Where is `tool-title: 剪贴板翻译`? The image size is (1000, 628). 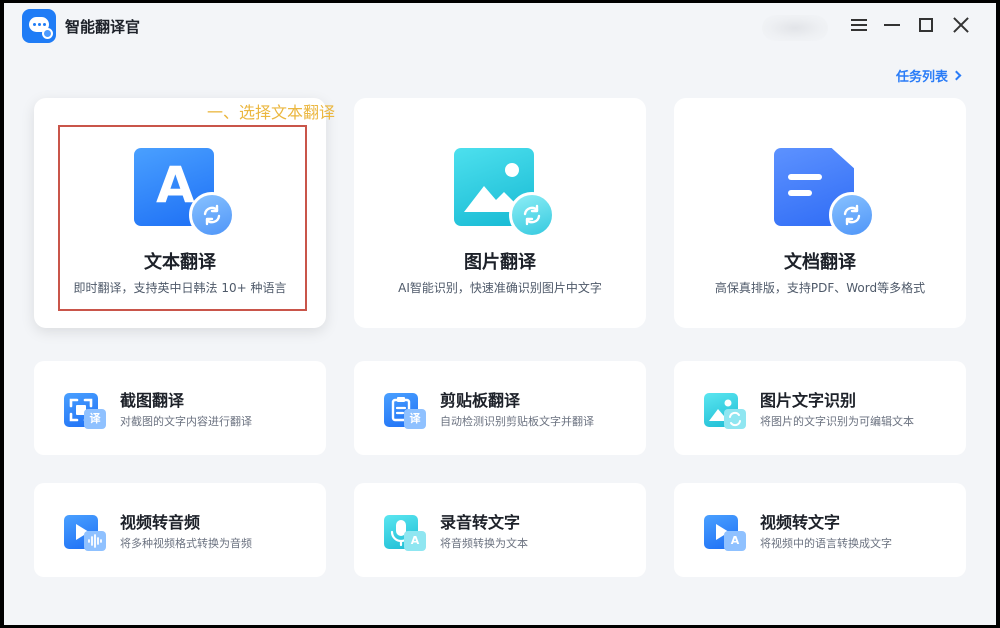 tool-title: 剪贴板翻译 is located at coordinates (480, 400).